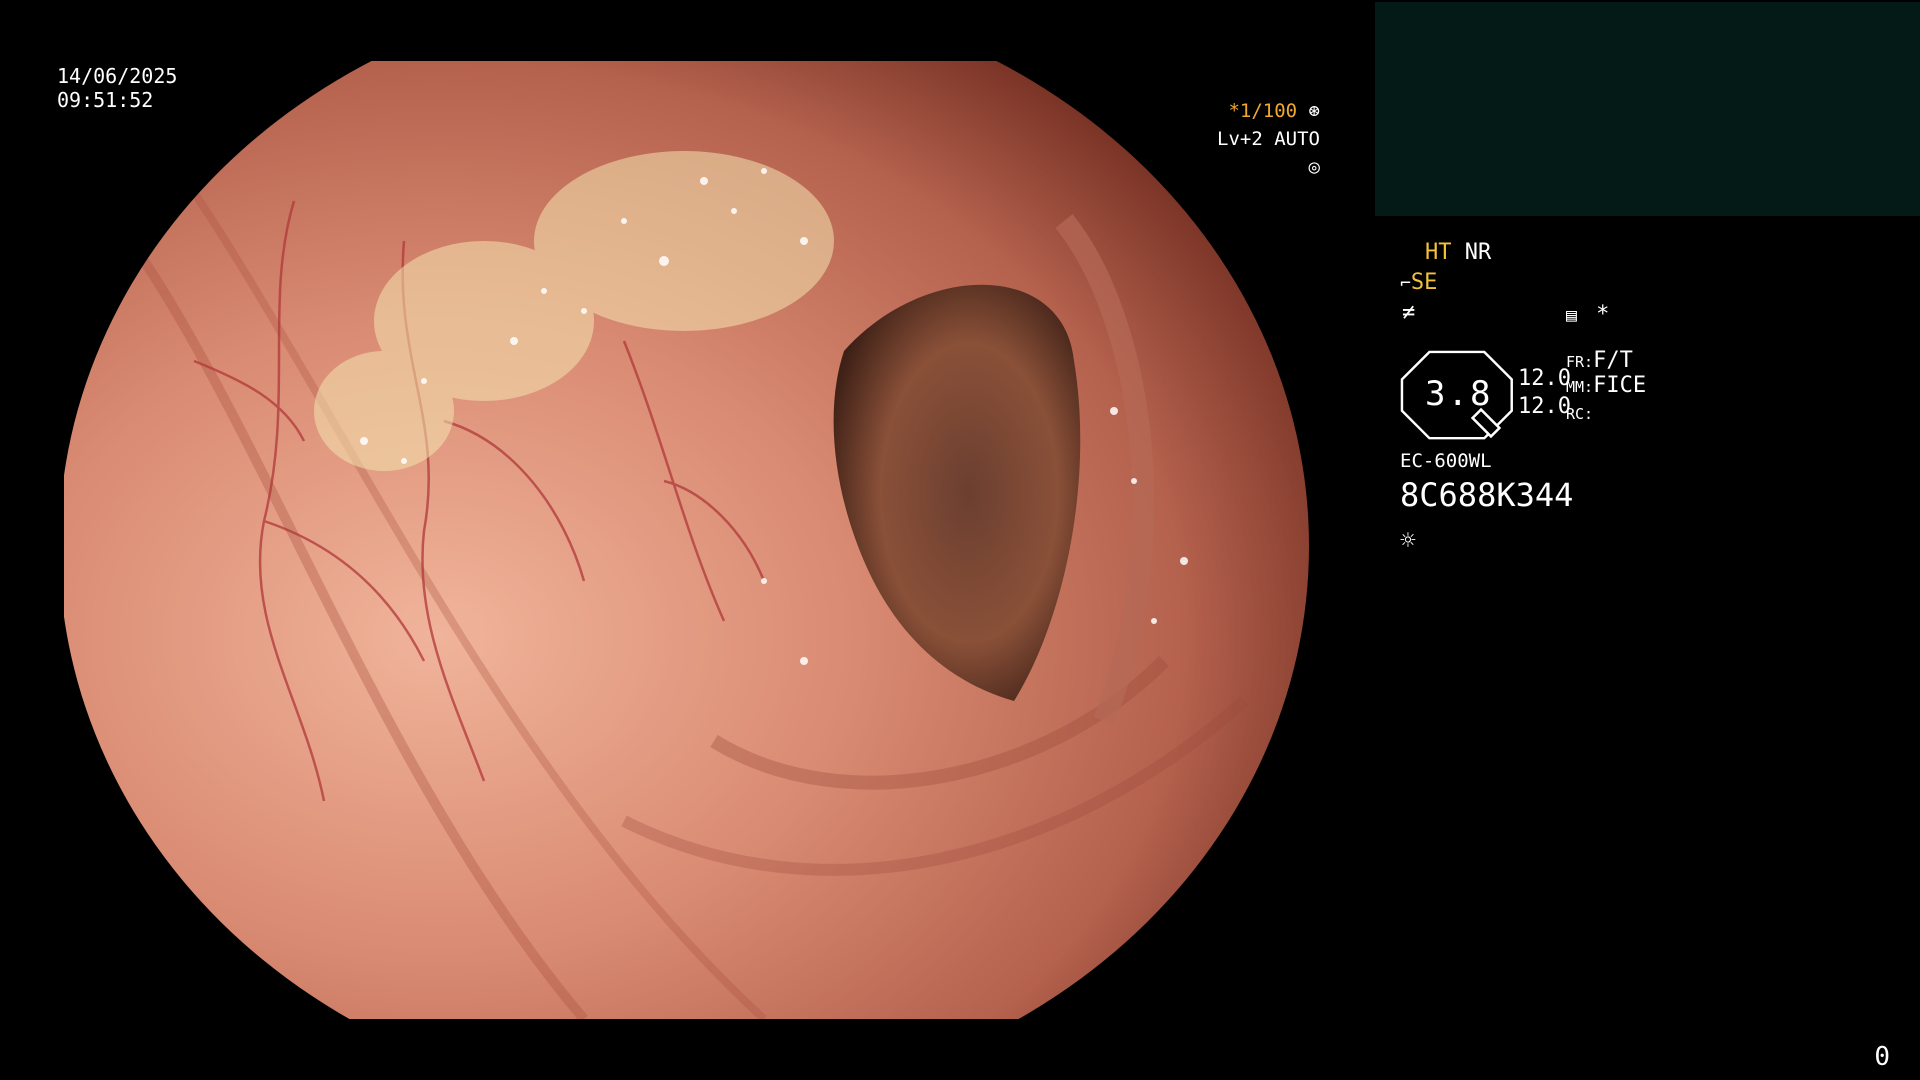 The image size is (1920, 1080). Describe the element at coordinates (1424, 282) in the screenshot. I see `se-label: SE` at that location.